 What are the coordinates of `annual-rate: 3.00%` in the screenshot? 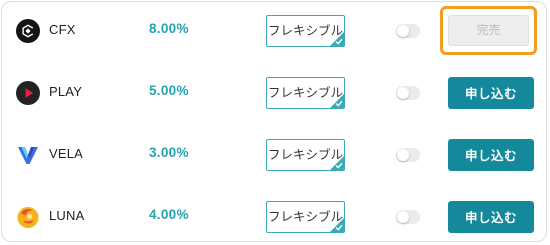 It's located at (169, 152).